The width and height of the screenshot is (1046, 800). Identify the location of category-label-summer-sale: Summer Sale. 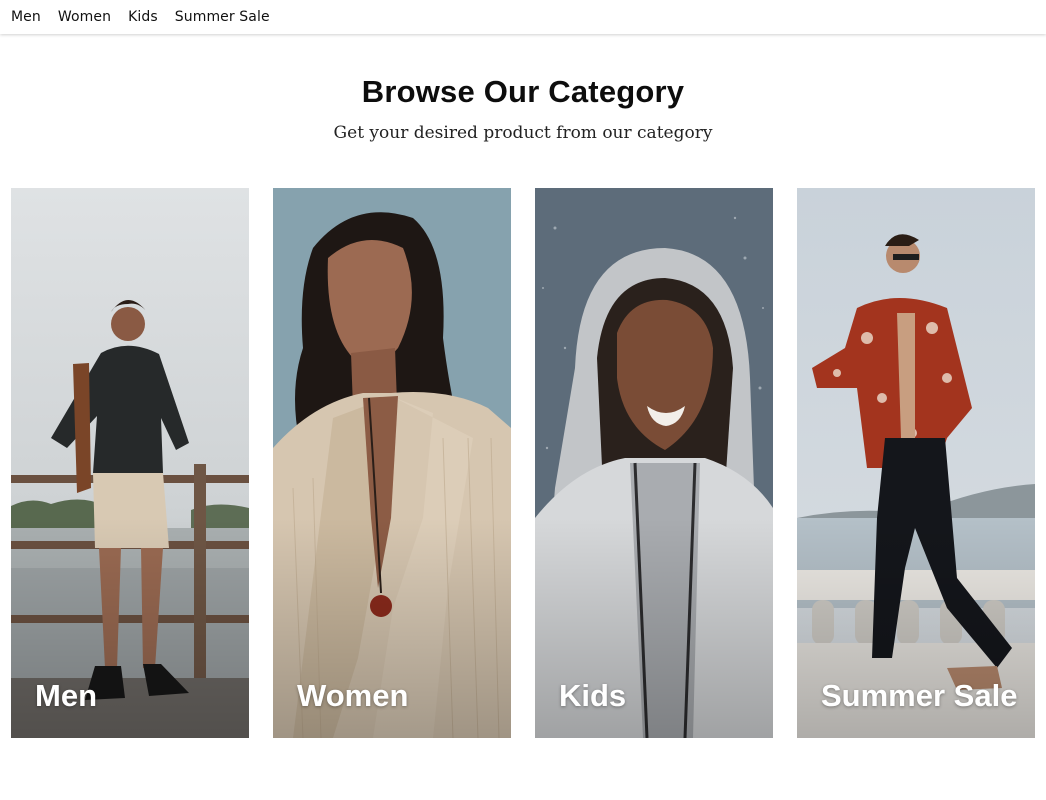
(919, 695).